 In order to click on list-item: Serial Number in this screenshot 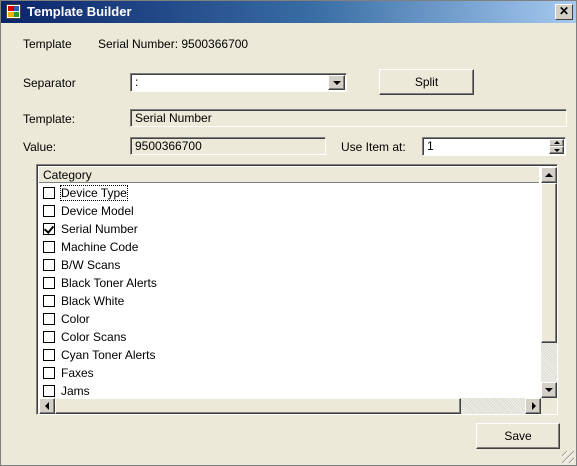, I will do `click(289, 229)`.